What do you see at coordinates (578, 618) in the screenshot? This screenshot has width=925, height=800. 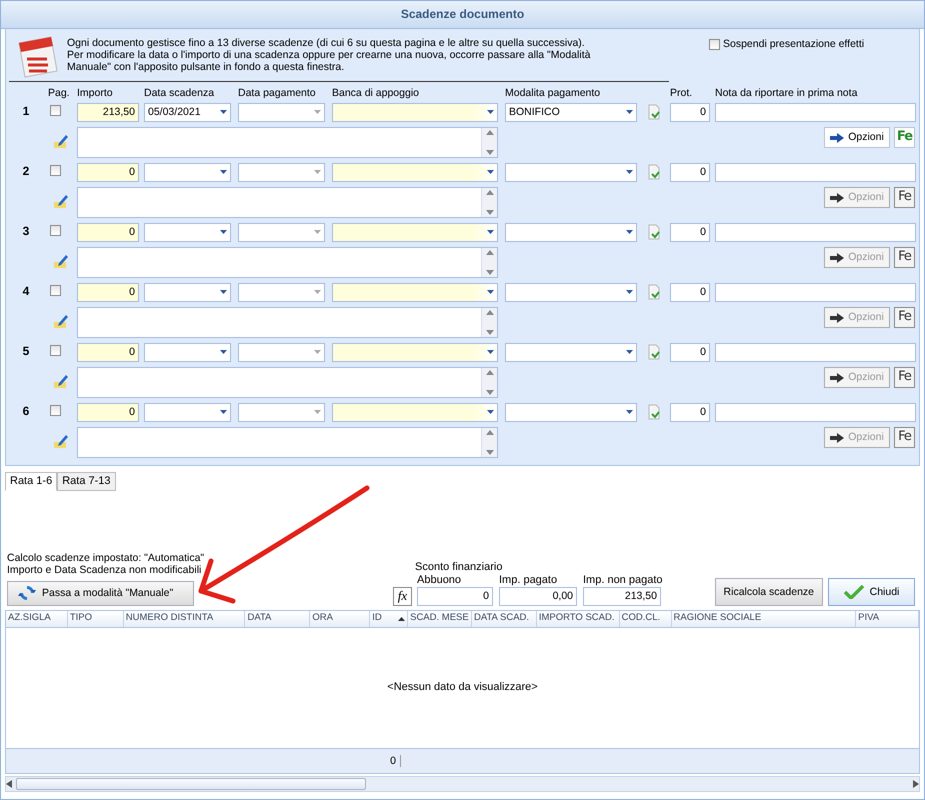 I see `column-header: IMPORTO SCAD.` at bounding box center [578, 618].